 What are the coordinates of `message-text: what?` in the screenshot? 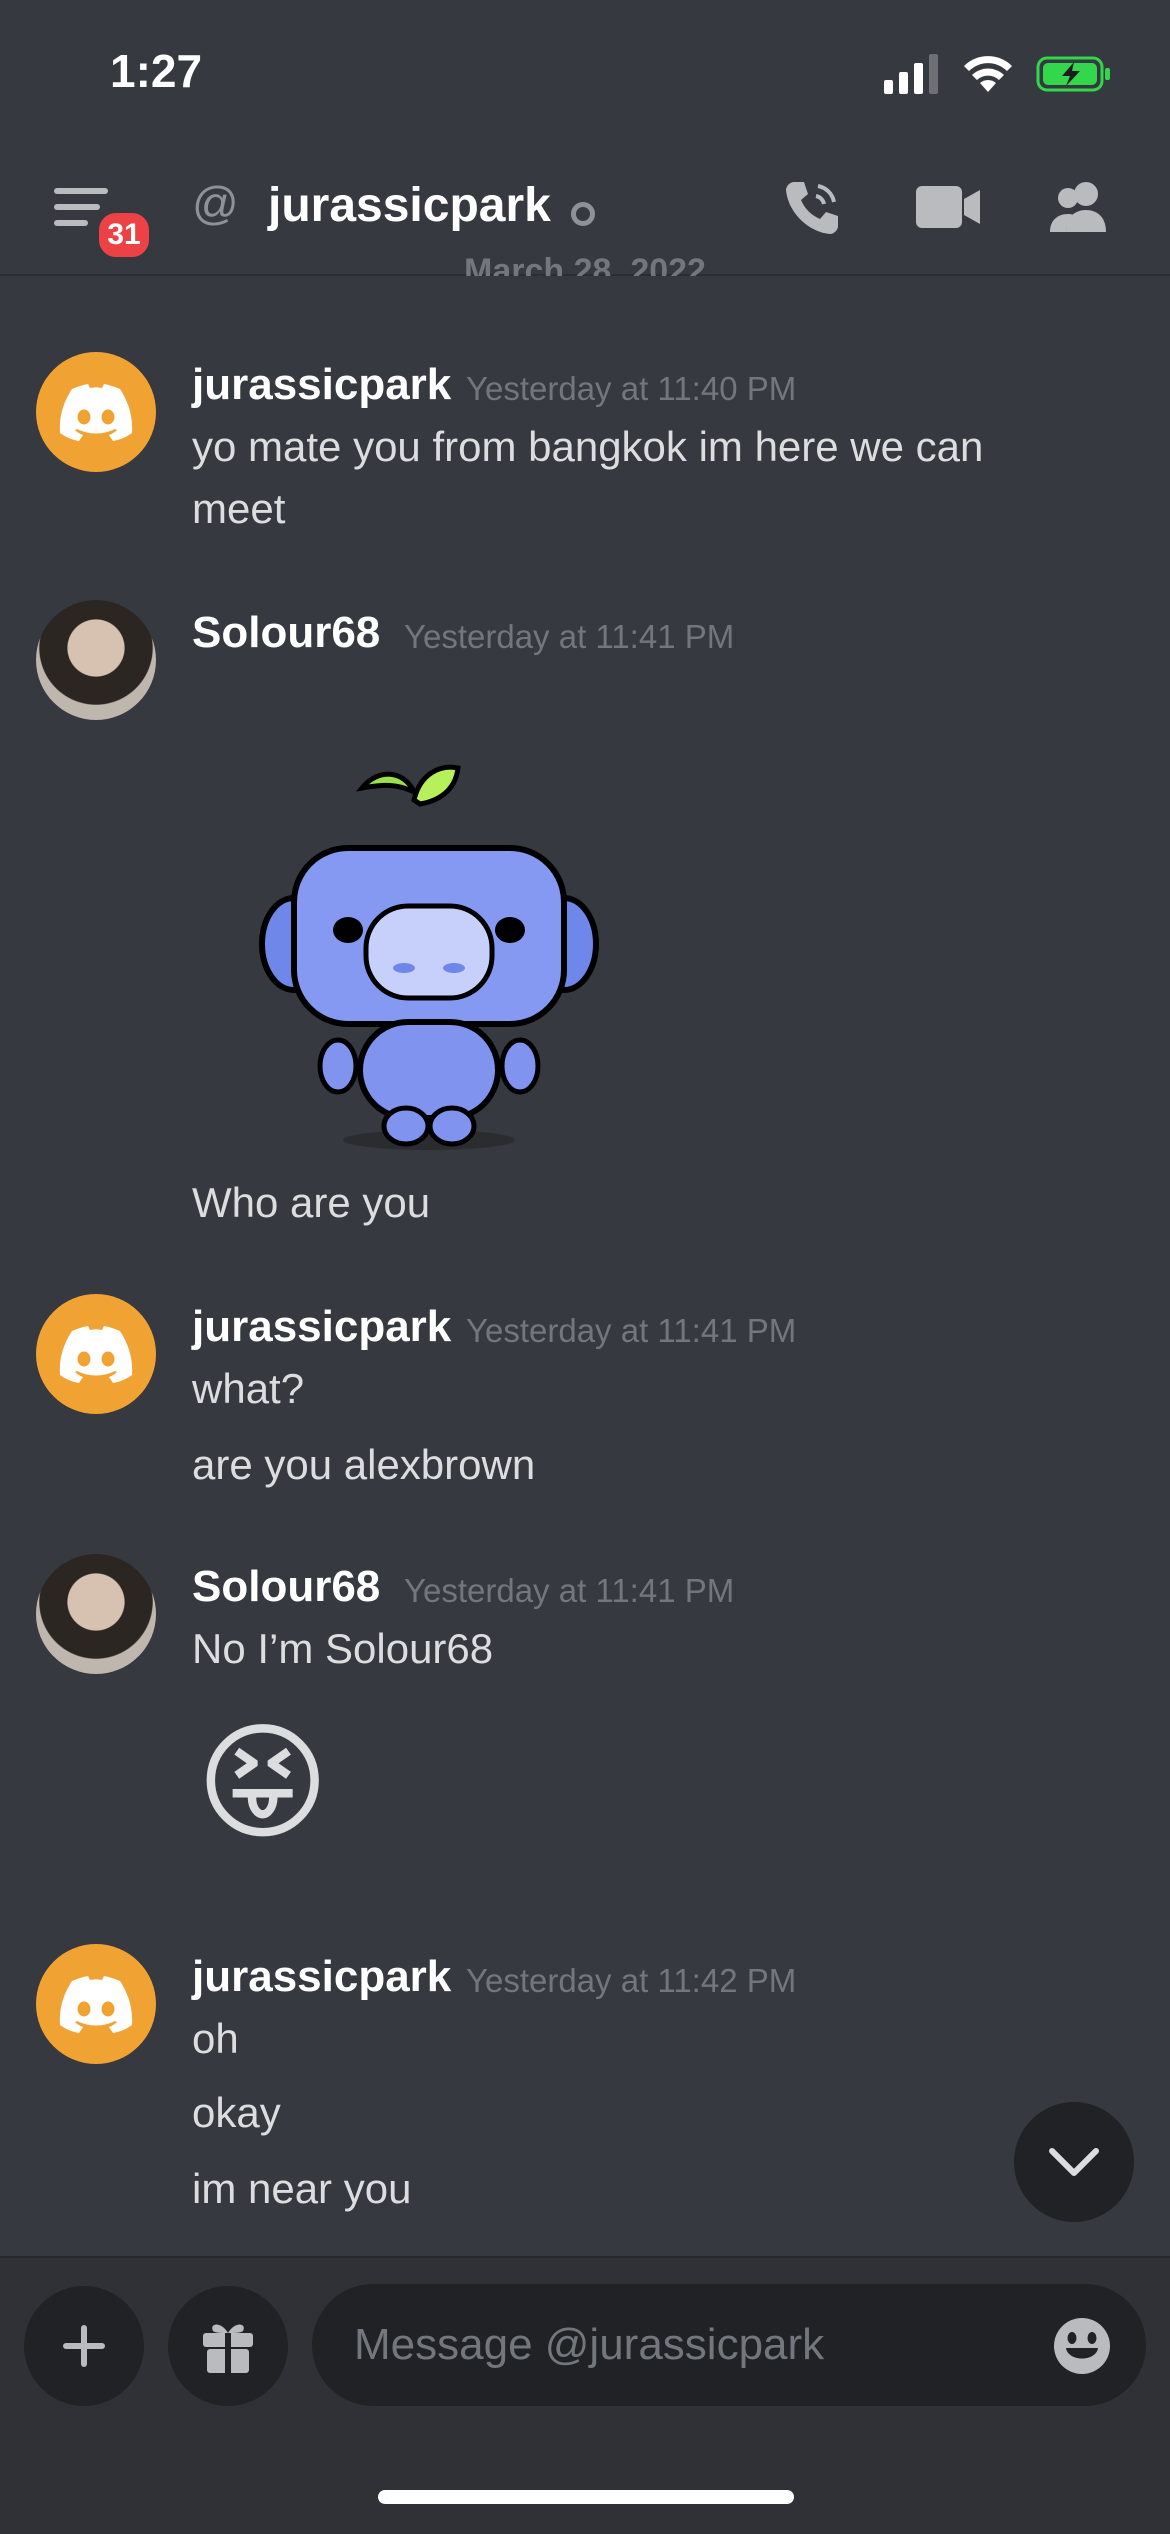 It's located at (248, 1388).